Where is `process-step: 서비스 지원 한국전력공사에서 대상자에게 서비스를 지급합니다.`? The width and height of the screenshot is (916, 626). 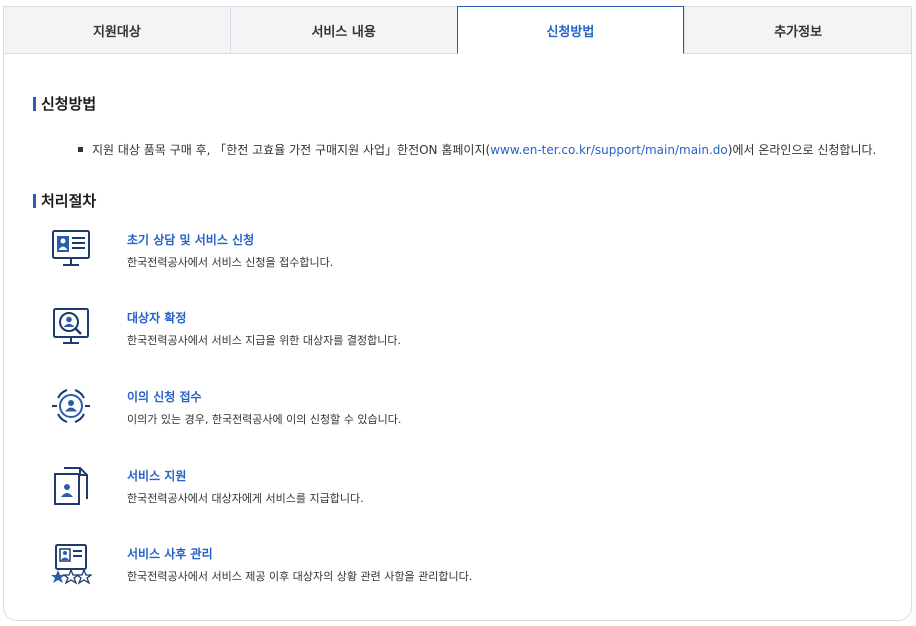 process-step: 서비스 지원 한국전력공사에서 대상자에게 서비스를 지급합니다. is located at coordinates (440, 490).